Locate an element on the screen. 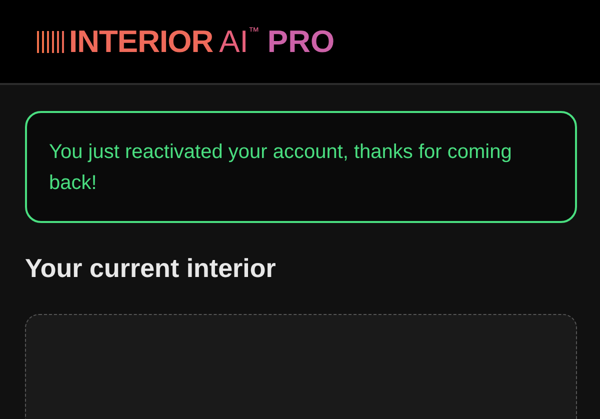 This screenshot has width=600, height=419. logo-text: AI is located at coordinates (233, 42).